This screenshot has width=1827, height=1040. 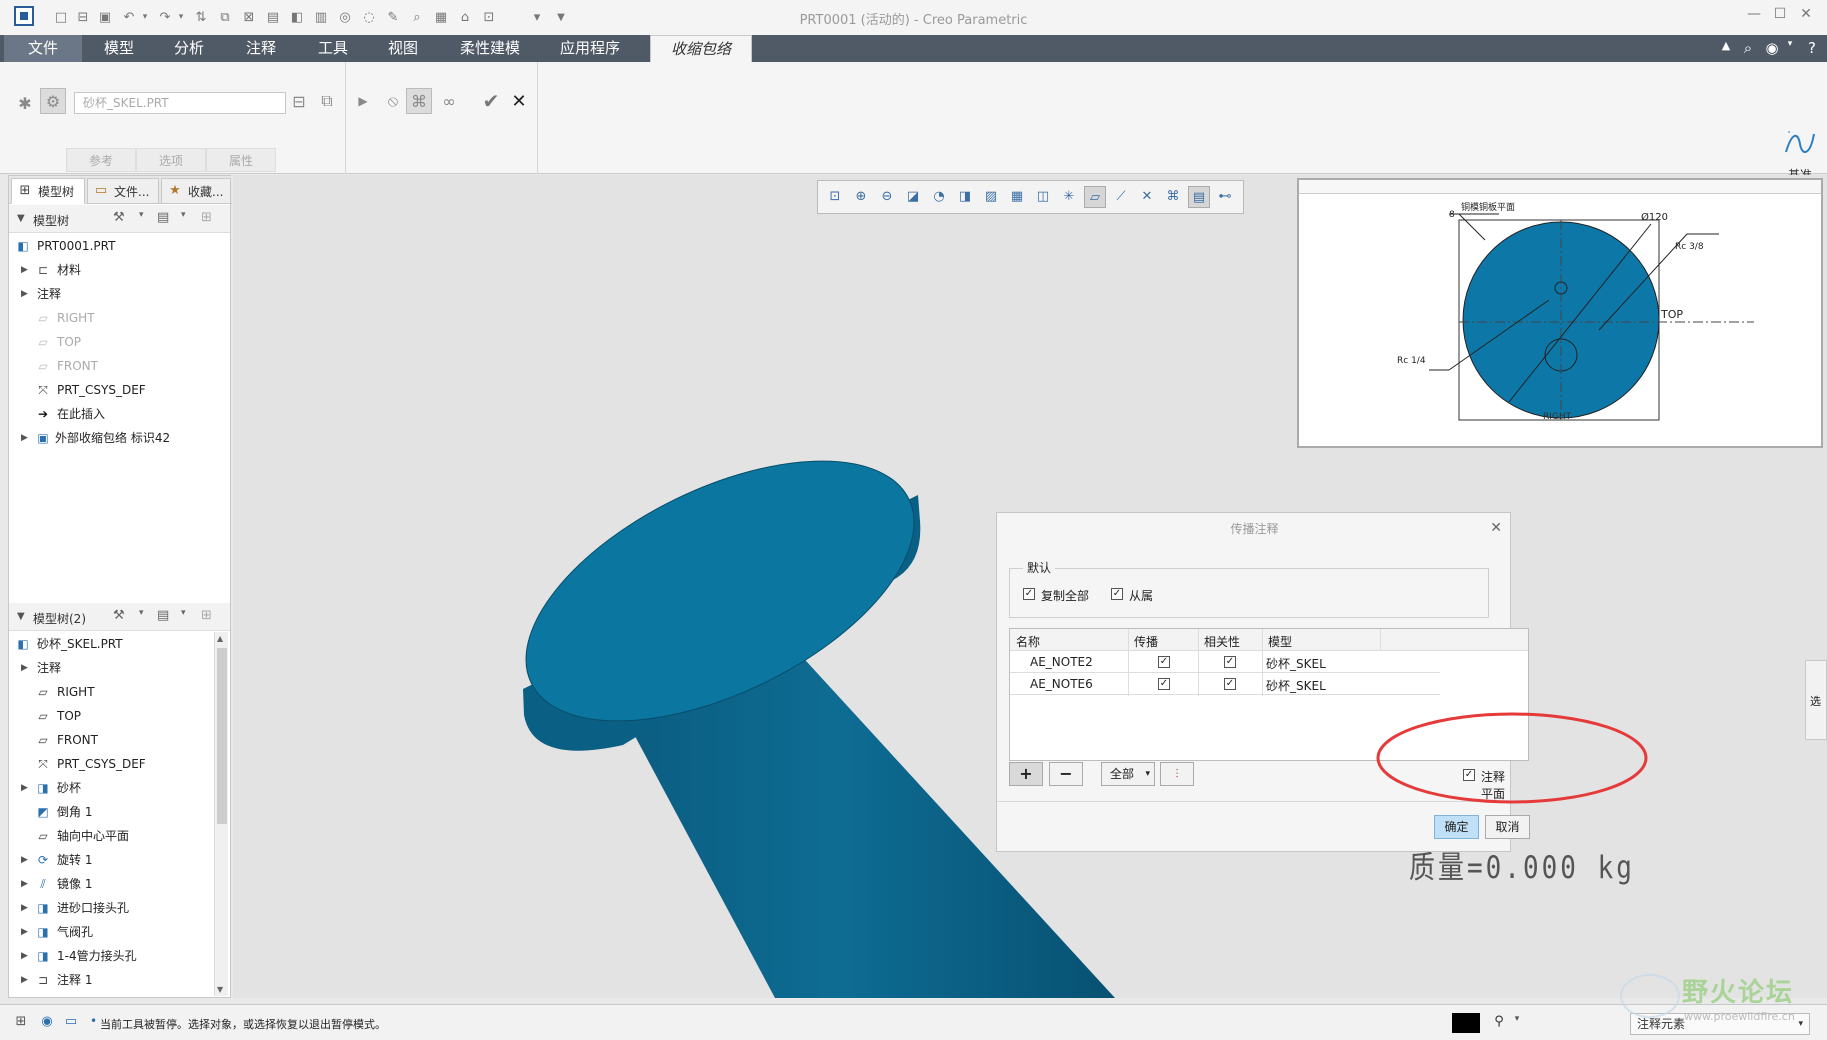 I want to click on find-icon: ⚲, so click(x=1499, y=1023).